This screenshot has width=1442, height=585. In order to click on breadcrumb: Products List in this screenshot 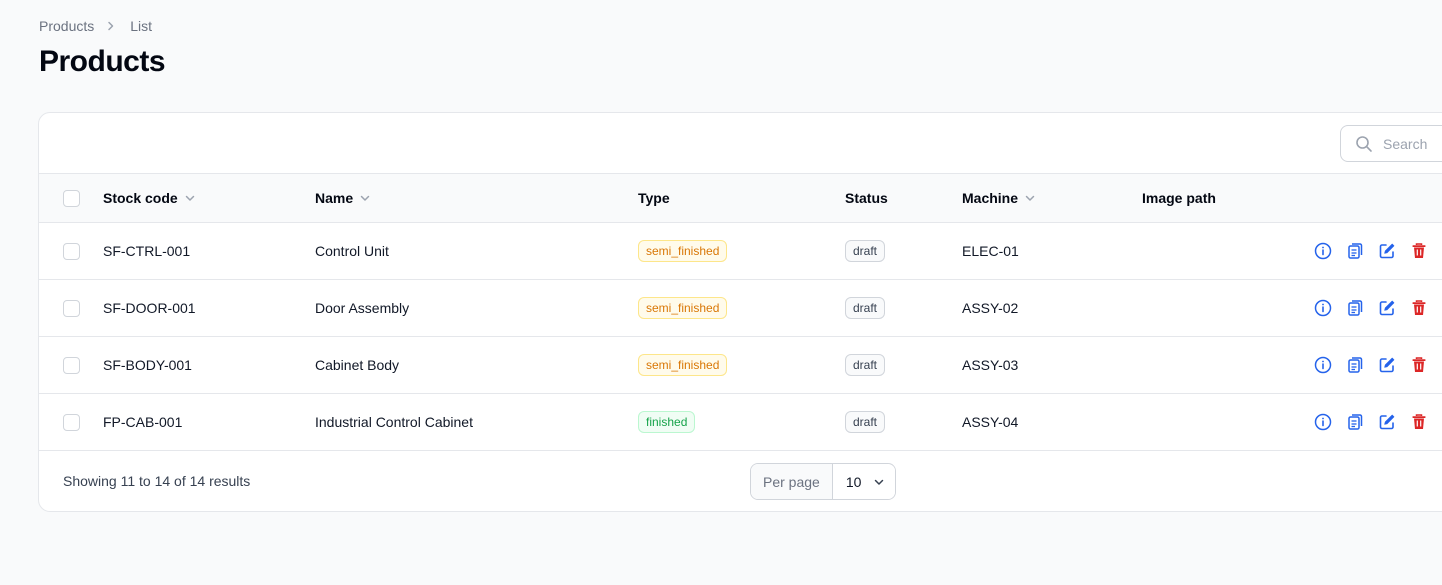, I will do `click(95, 26)`.